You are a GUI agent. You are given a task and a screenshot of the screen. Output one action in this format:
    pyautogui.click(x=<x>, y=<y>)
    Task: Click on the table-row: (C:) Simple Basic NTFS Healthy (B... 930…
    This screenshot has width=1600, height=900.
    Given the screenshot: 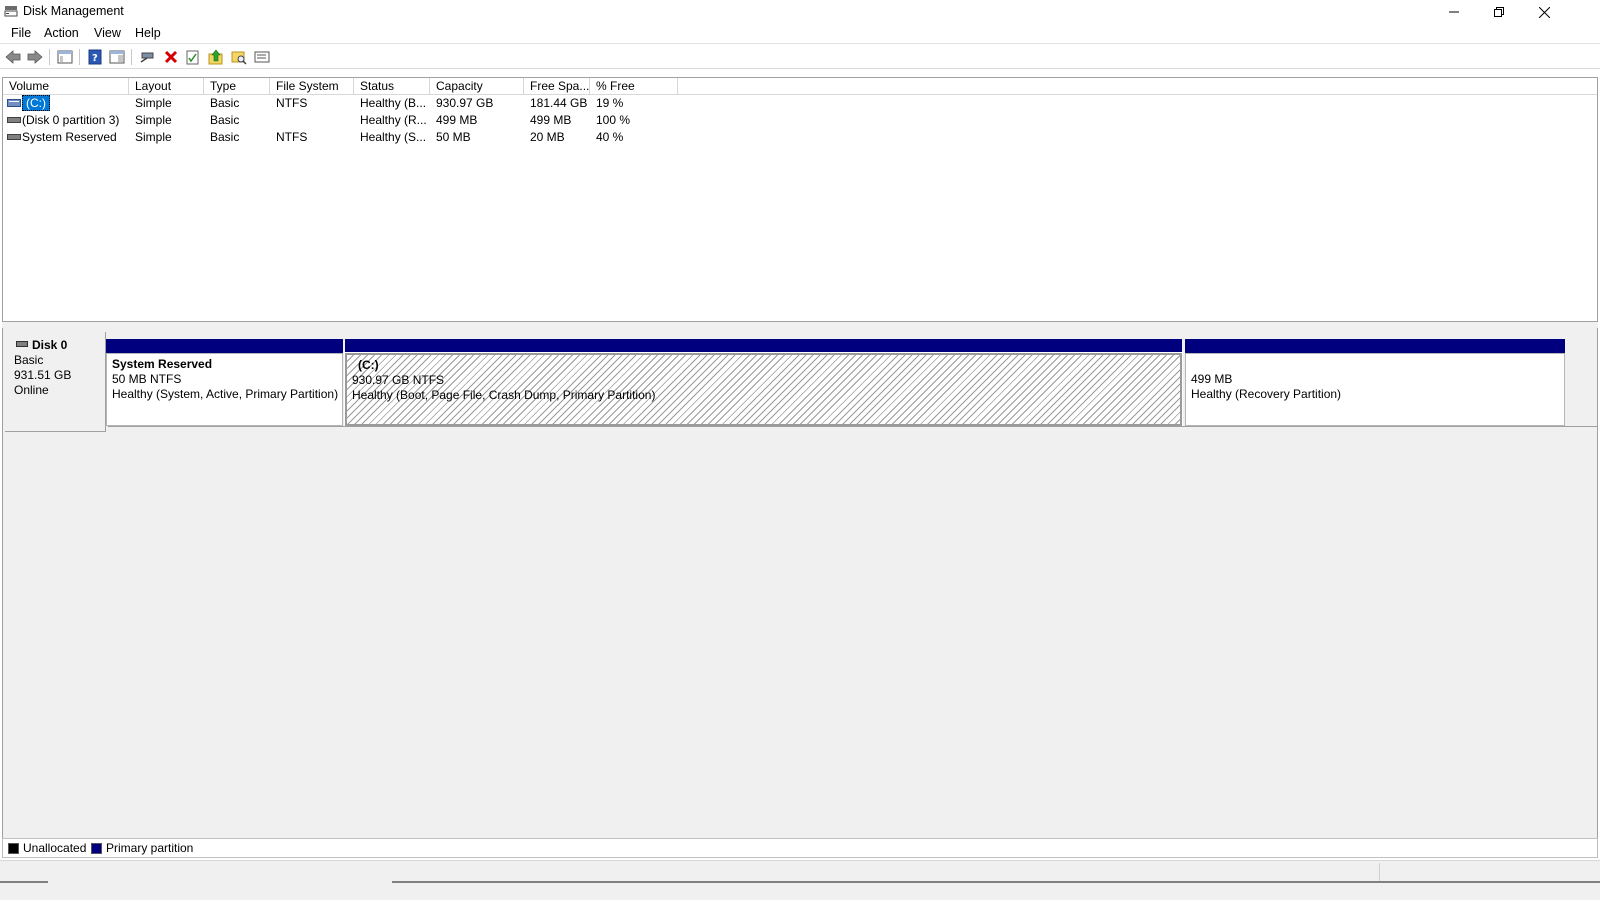 What is the action you would take?
    pyautogui.click(x=353, y=103)
    